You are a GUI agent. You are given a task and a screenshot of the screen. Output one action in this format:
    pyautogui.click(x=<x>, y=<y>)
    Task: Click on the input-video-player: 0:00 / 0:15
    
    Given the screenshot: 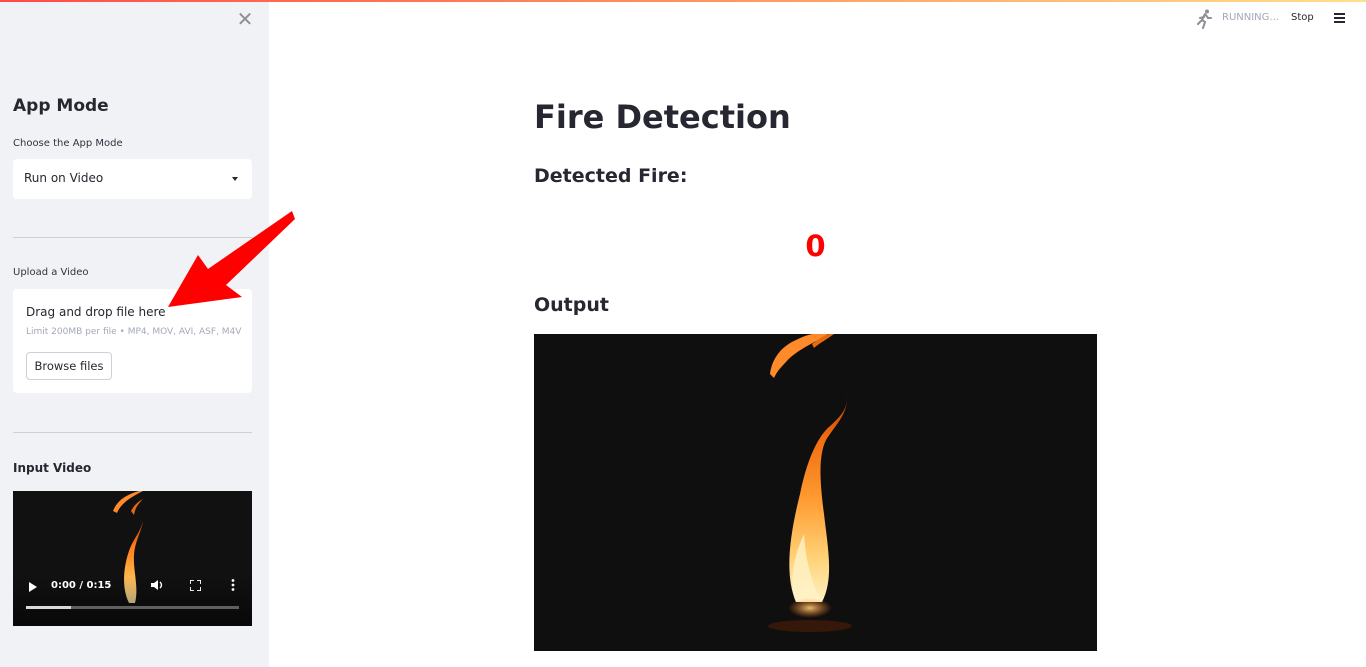 What is the action you would take?
    pyautogui.click(x=132, y=558)
    